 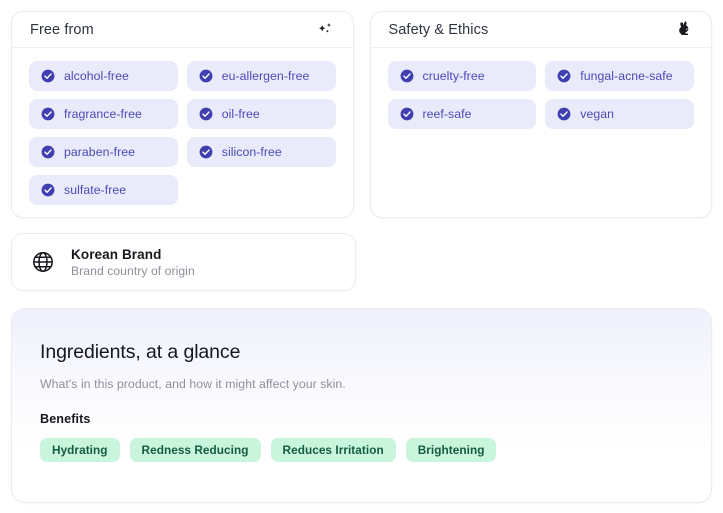 I want to click on attribute-chip-label: paraben-free, so click(x=100, y=152).